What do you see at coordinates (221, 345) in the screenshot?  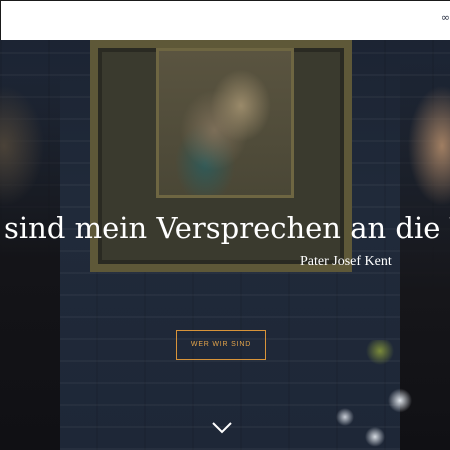 I see `who-we-are-button: WER WIR SIND` at bounding box center [221, 345].